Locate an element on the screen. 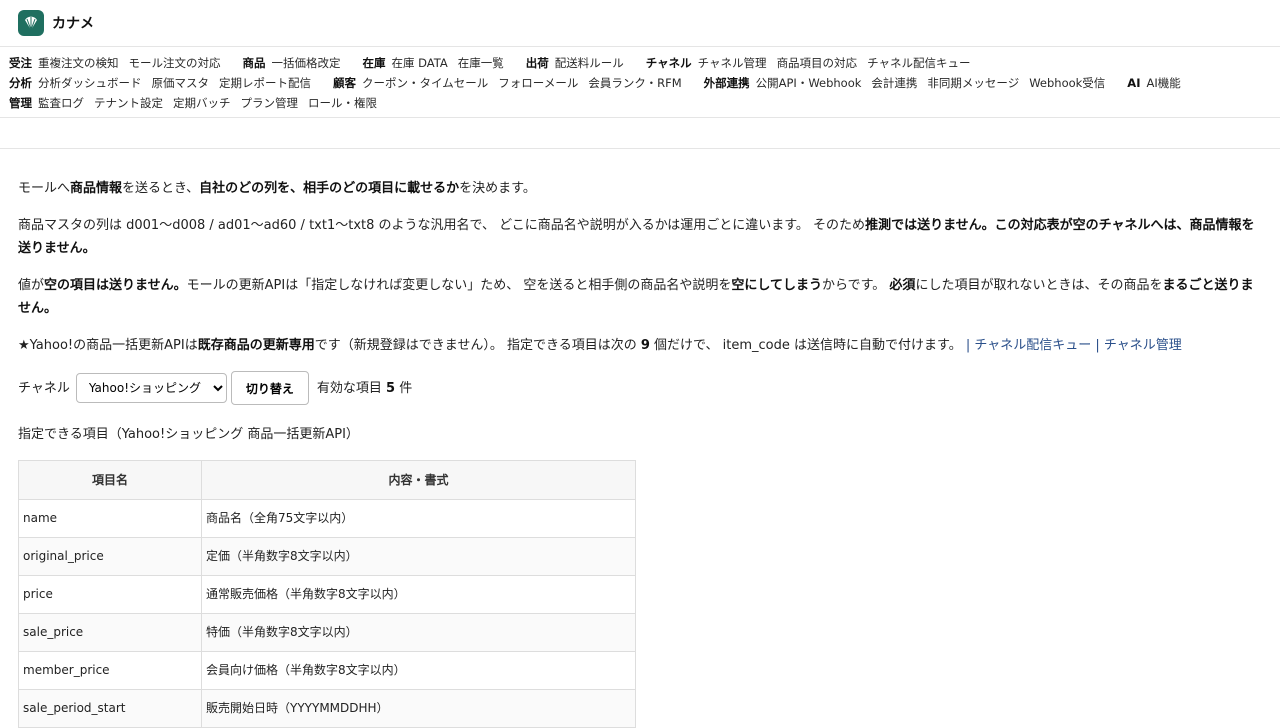 The image size is (1280, 728). nav-row-3: 管理 監査ログ テナント設定 定期バッチ プラン管理 ロール・権限 is located at coordinates (640, 103).